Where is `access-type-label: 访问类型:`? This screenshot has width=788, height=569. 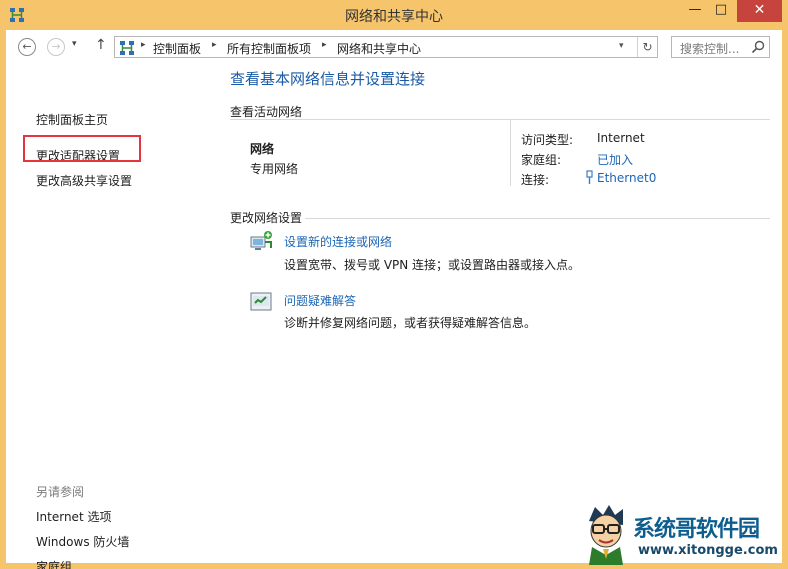
access-type-label: 访问类型: is located at coordinates (547, 140).